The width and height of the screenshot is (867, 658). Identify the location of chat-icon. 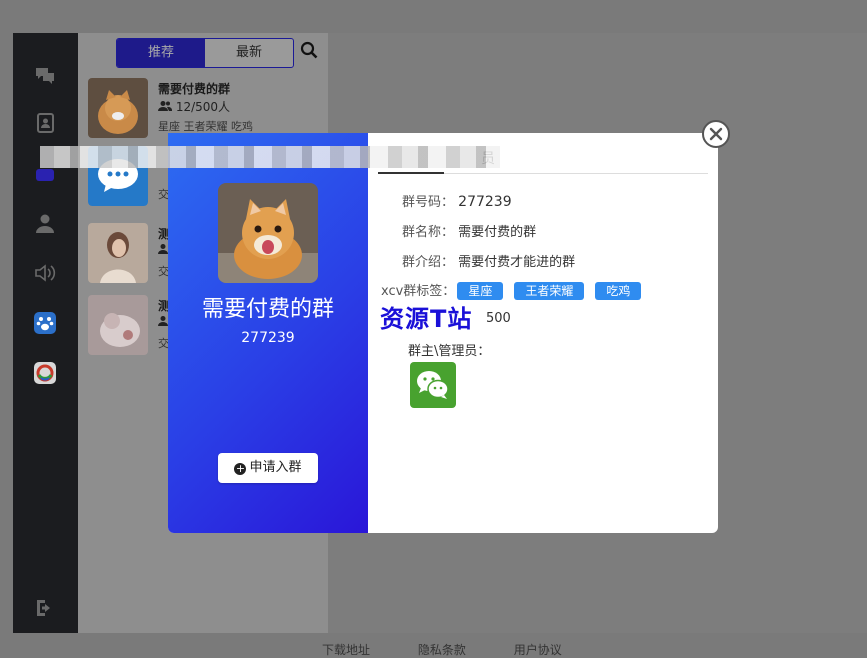
(45, 75).